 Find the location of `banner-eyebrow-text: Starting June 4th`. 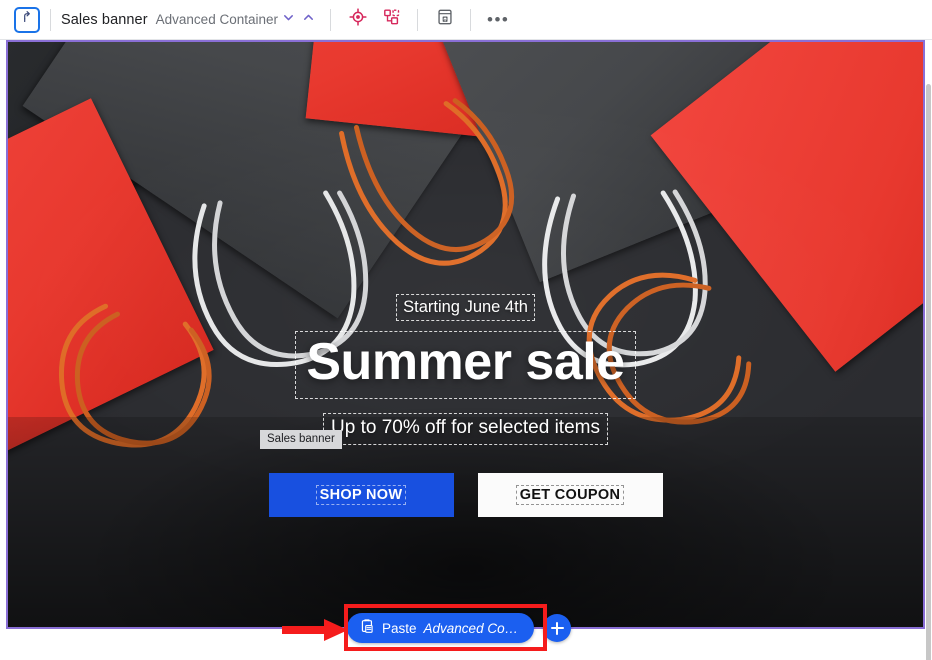

banner-eyebrow-text: Starting June 4th is located at coordinates (465, 308).